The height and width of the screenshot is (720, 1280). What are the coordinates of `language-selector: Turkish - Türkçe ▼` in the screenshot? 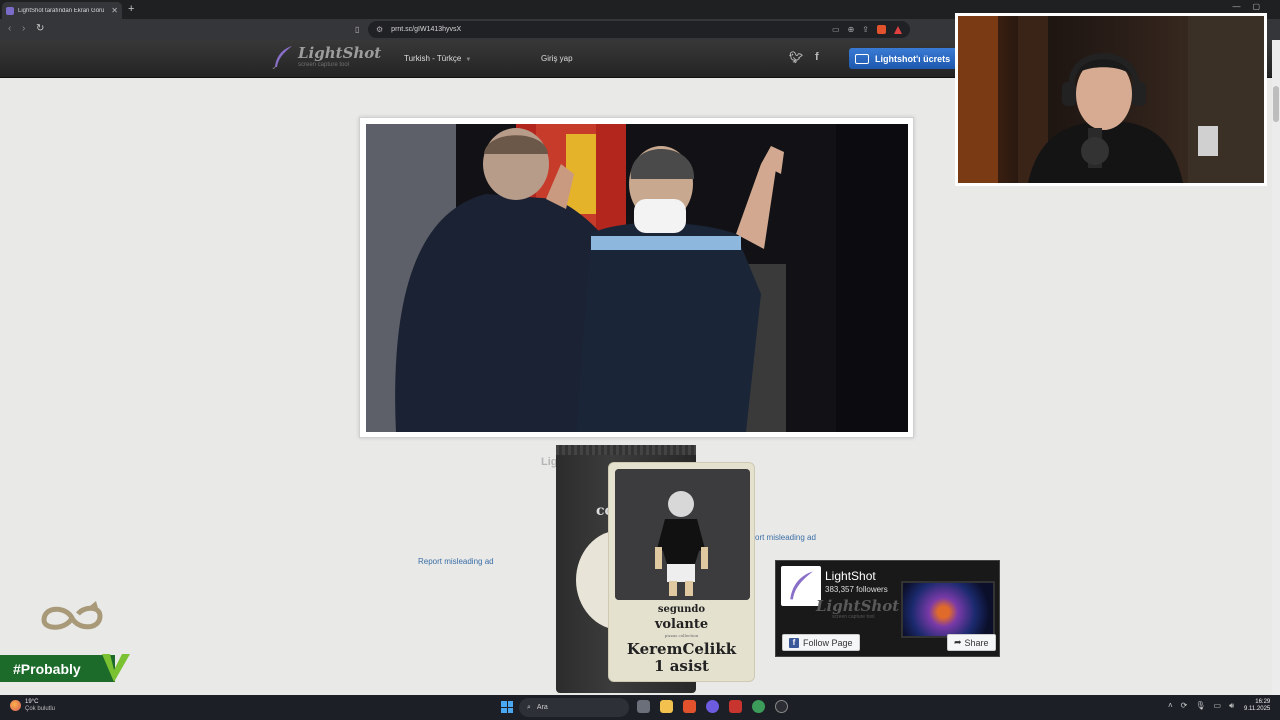 It's located at (437, 58).